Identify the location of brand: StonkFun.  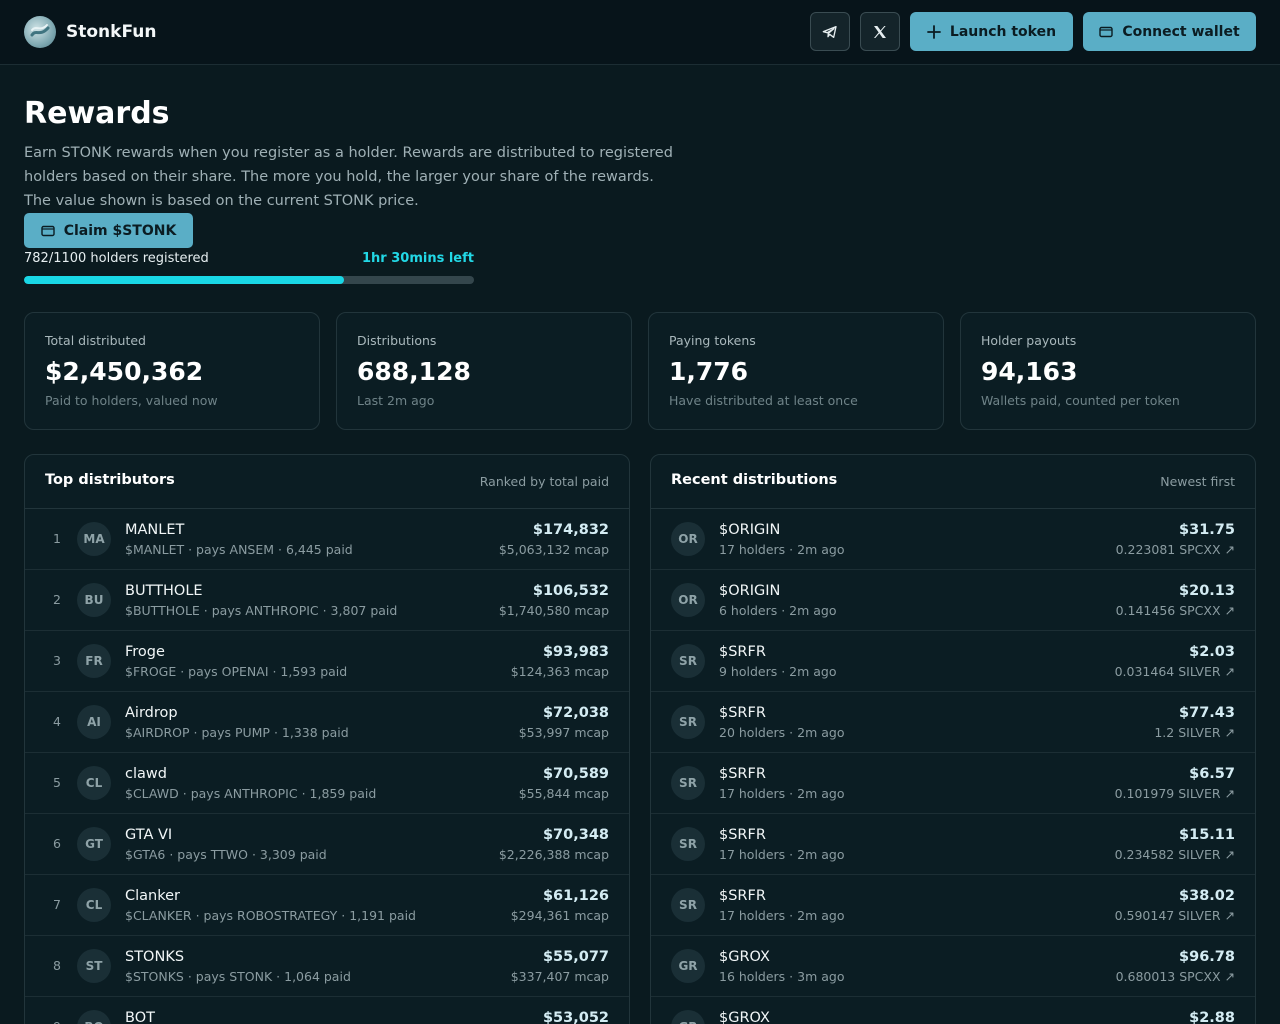
(90, 32).